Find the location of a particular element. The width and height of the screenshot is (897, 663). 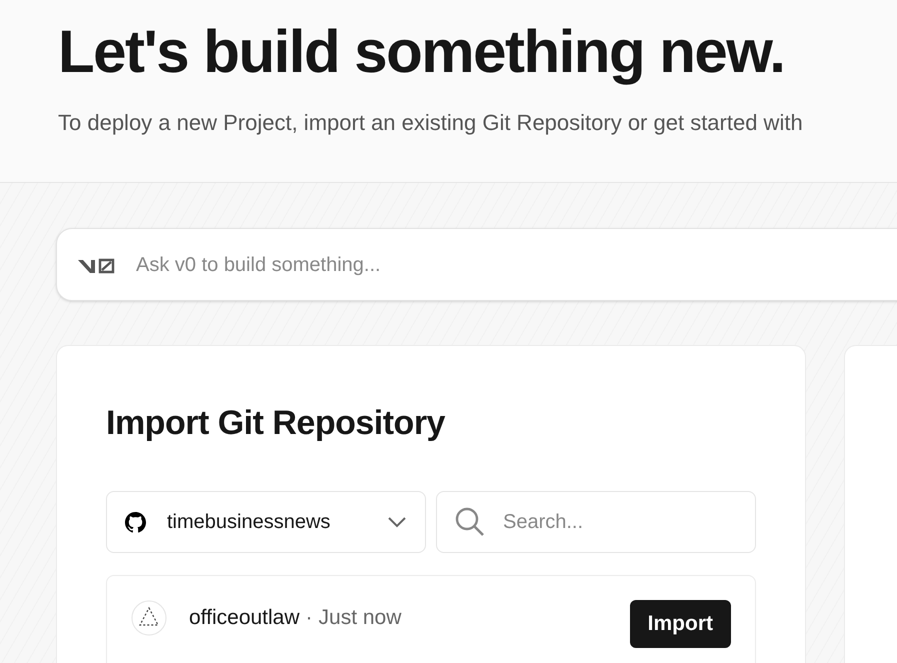

page-title: Let's build something new. is located at coordinates (422, 52).